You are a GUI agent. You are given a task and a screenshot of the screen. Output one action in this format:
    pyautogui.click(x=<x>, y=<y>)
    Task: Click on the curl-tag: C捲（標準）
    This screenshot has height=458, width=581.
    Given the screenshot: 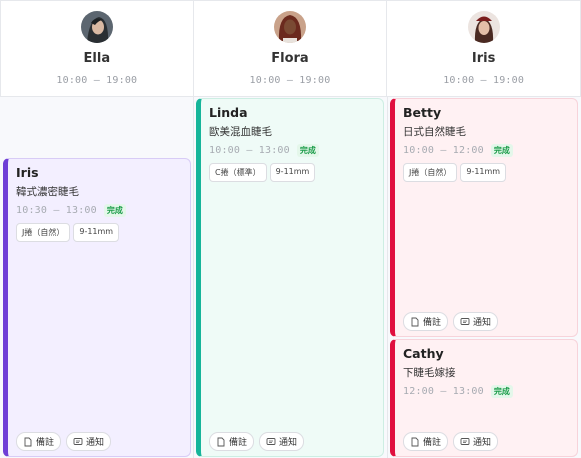 What is the action you would take?
    pyautogui.click(x=238, y=172)
    